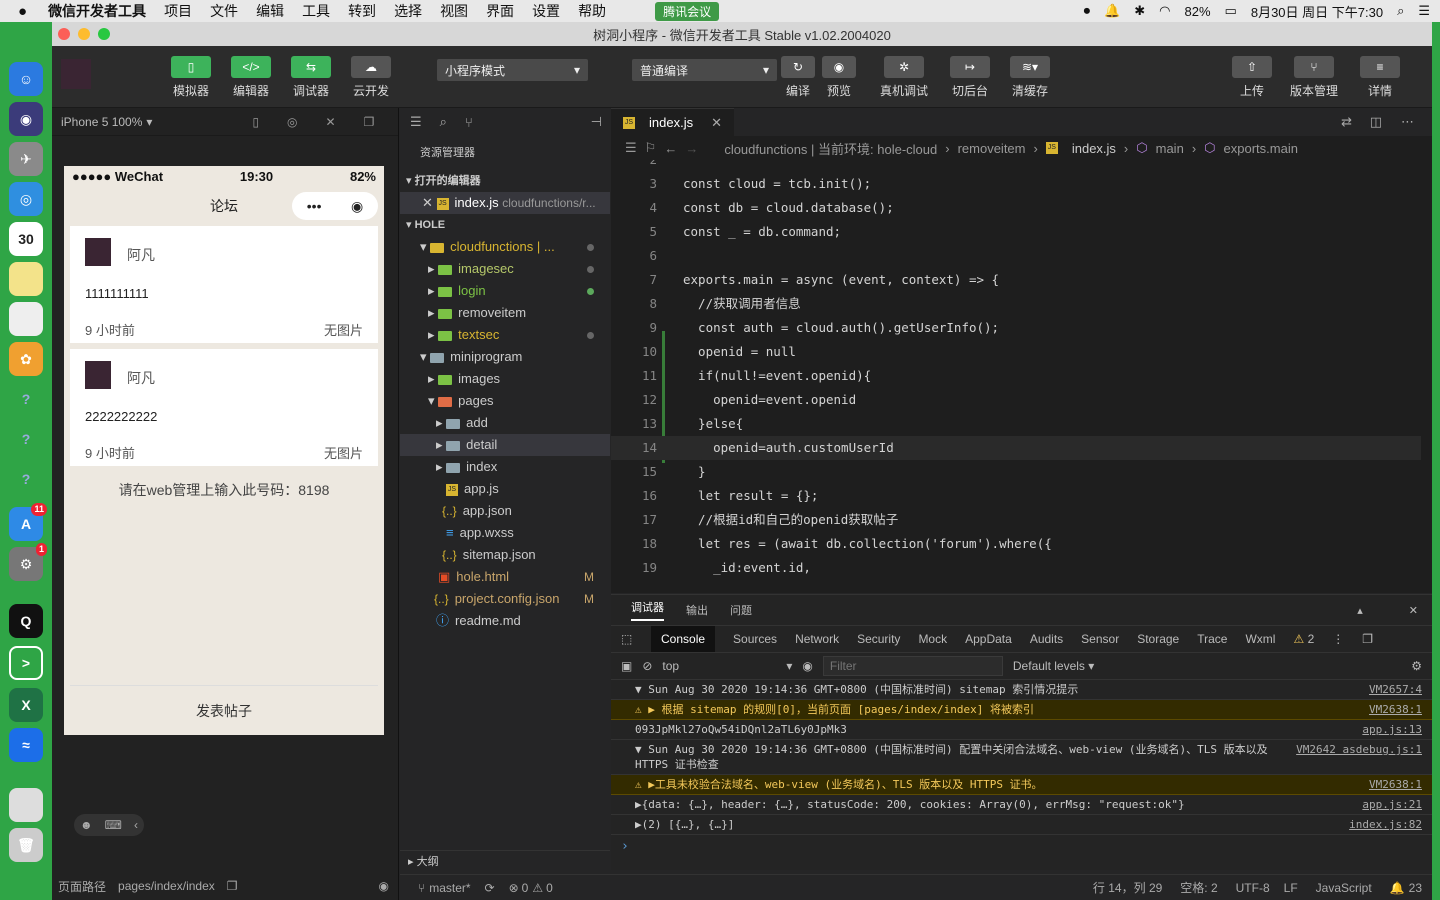 The height and width of the screenshot is (900, 1440). I want to click on more-icon: •••, so click(314, 206).